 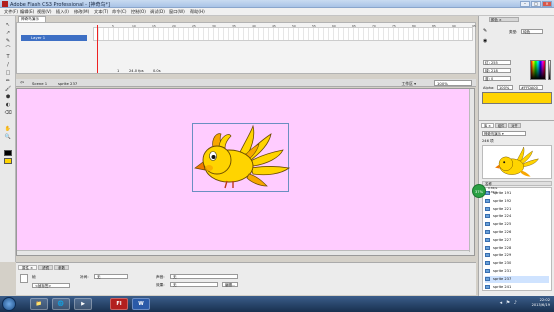 I want to click on tween-label: 补间:, so click(x=84, y=277).